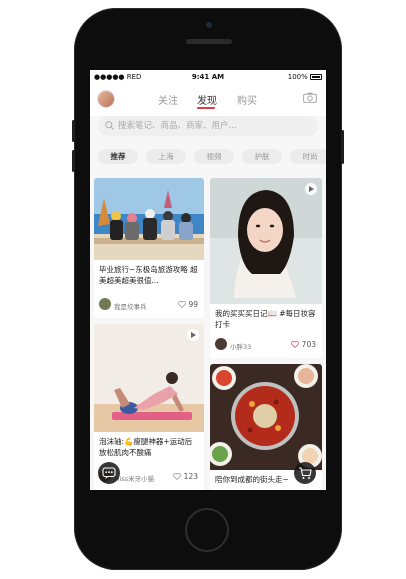  Describe the element at coordinates (266, 241) in the screenshot. I see `portrait-woman-photo` at that location.